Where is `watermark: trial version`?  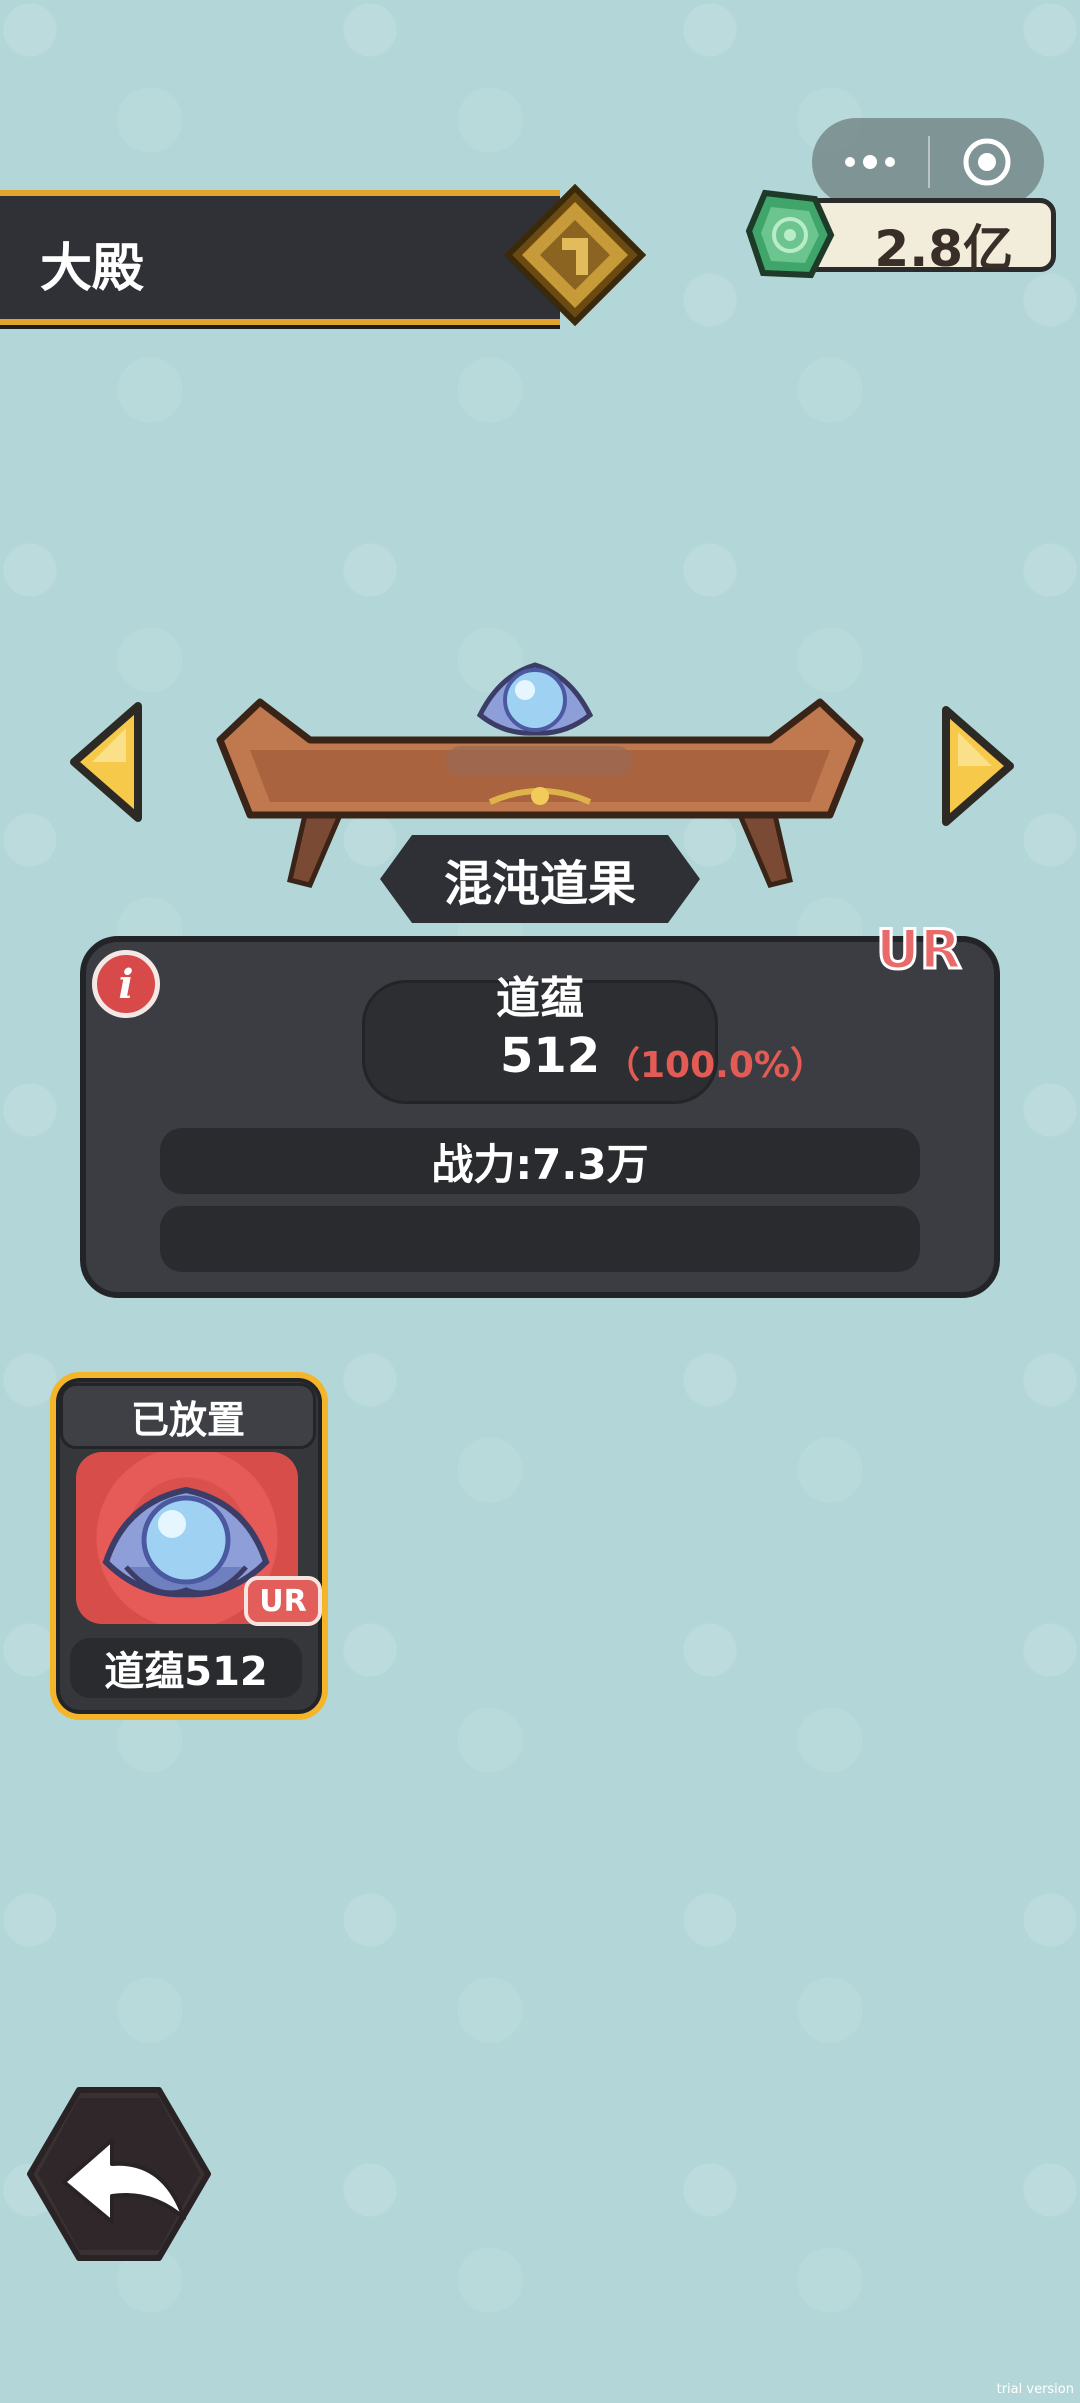
watermark: trial version is located at coordinates (1035, 2389).